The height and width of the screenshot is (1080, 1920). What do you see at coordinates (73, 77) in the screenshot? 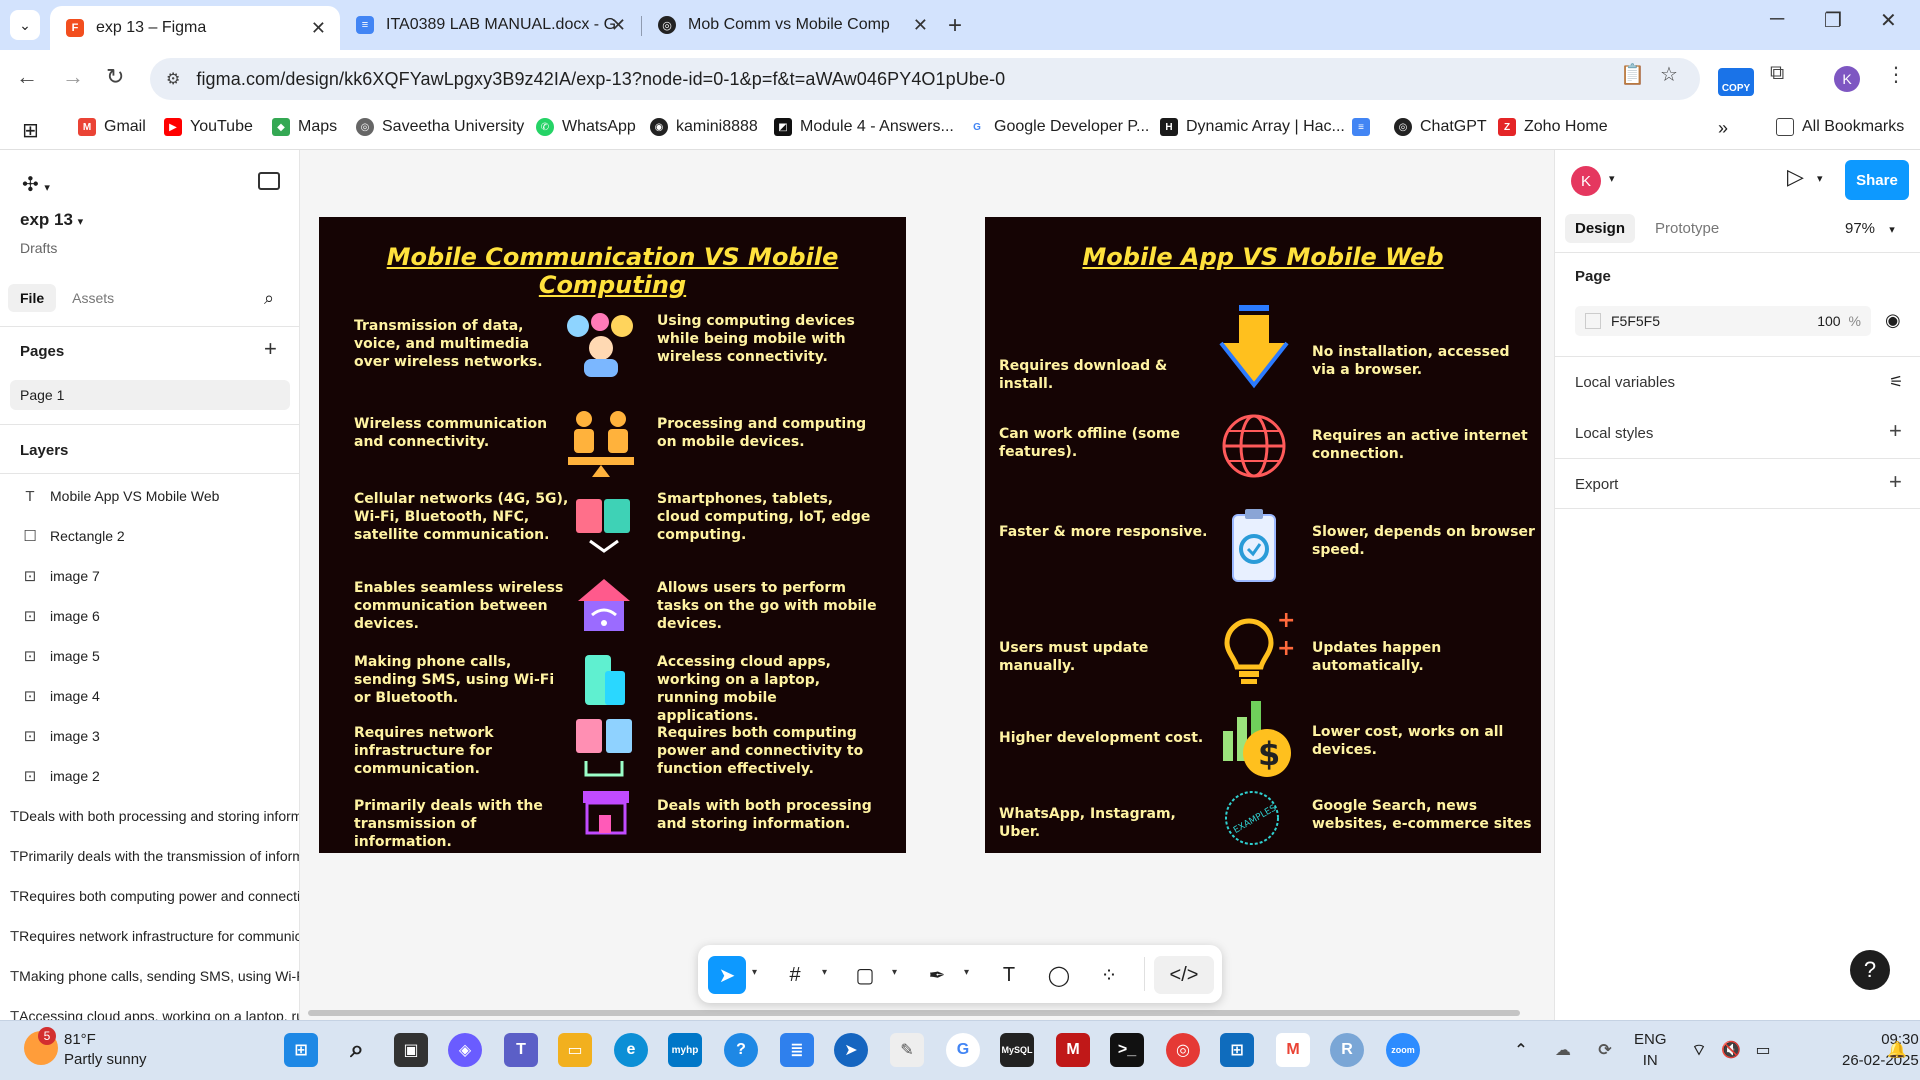
I see `forward-arrow-icon: →` at bounding box center [73, 77].